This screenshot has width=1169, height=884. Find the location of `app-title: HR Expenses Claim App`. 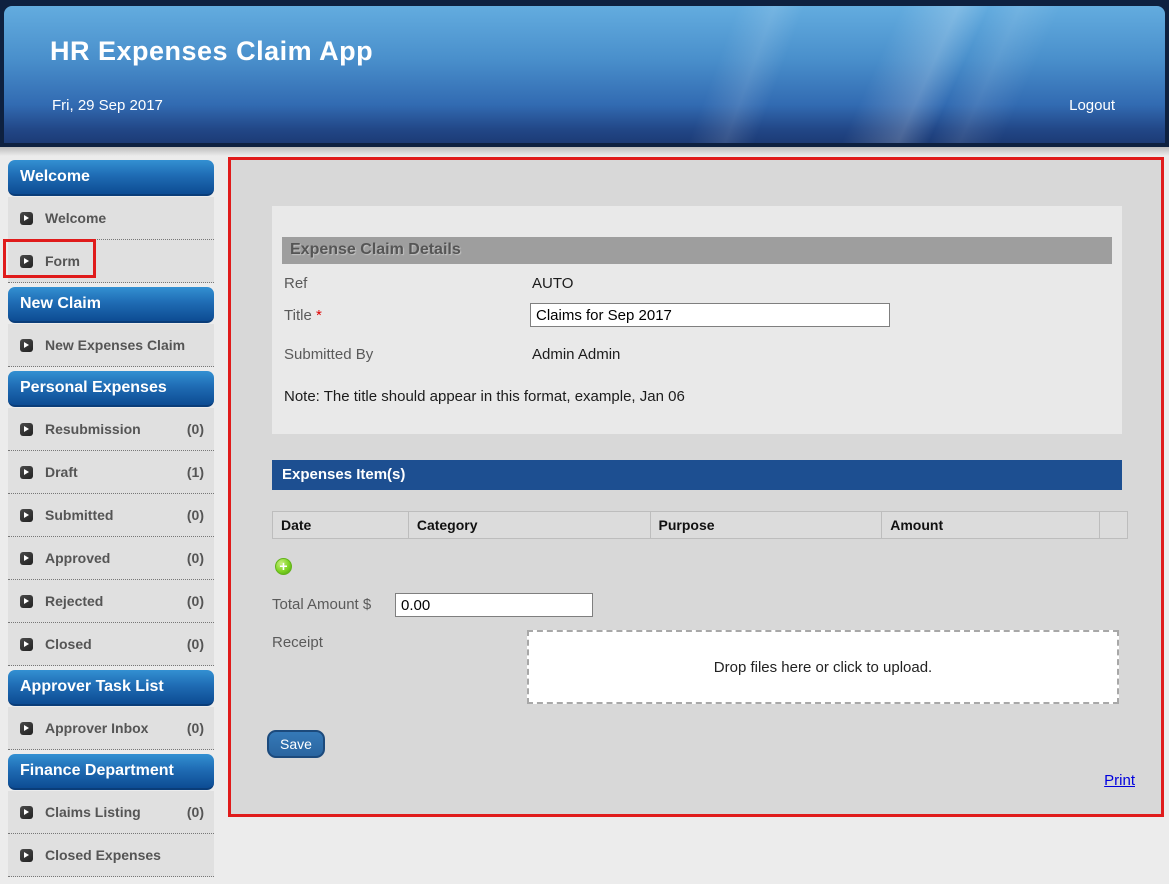

app-title: HR Expenses Claim App is located at coordinates (212, 51).